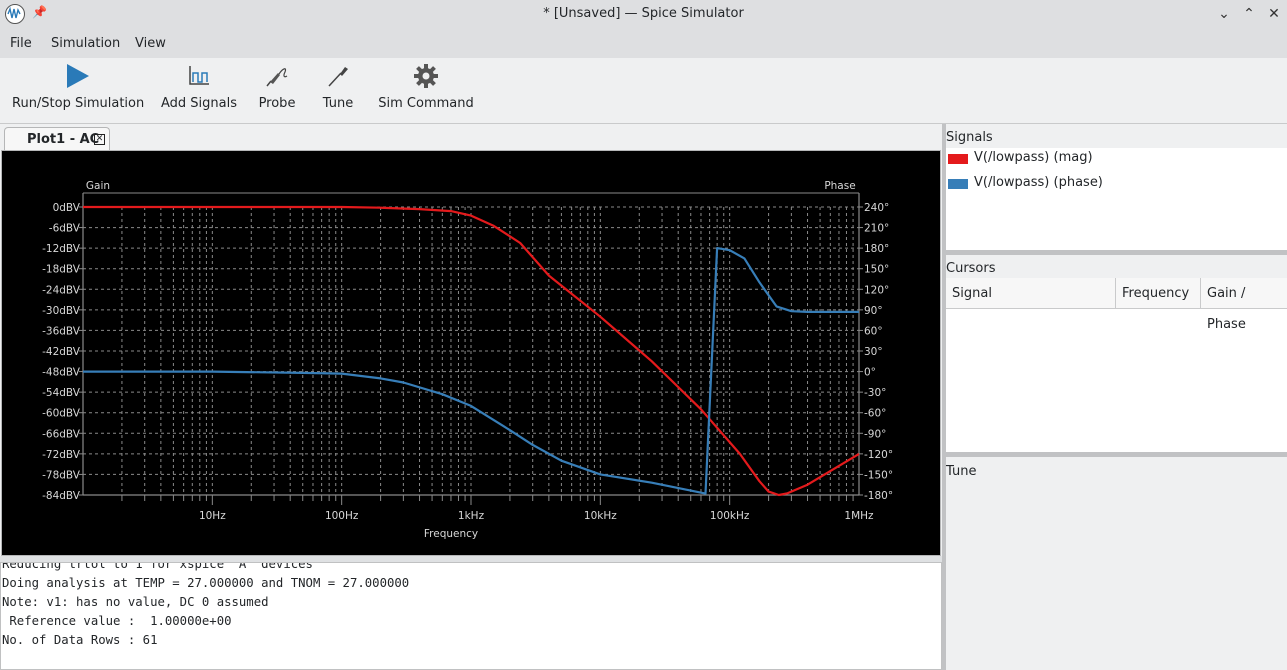 This screenshot has width=1287, height=670. What do you see at coordinates (277, 91) in the screenshot?
I see `probe-button: Probe` at bounding box center [277, 91].